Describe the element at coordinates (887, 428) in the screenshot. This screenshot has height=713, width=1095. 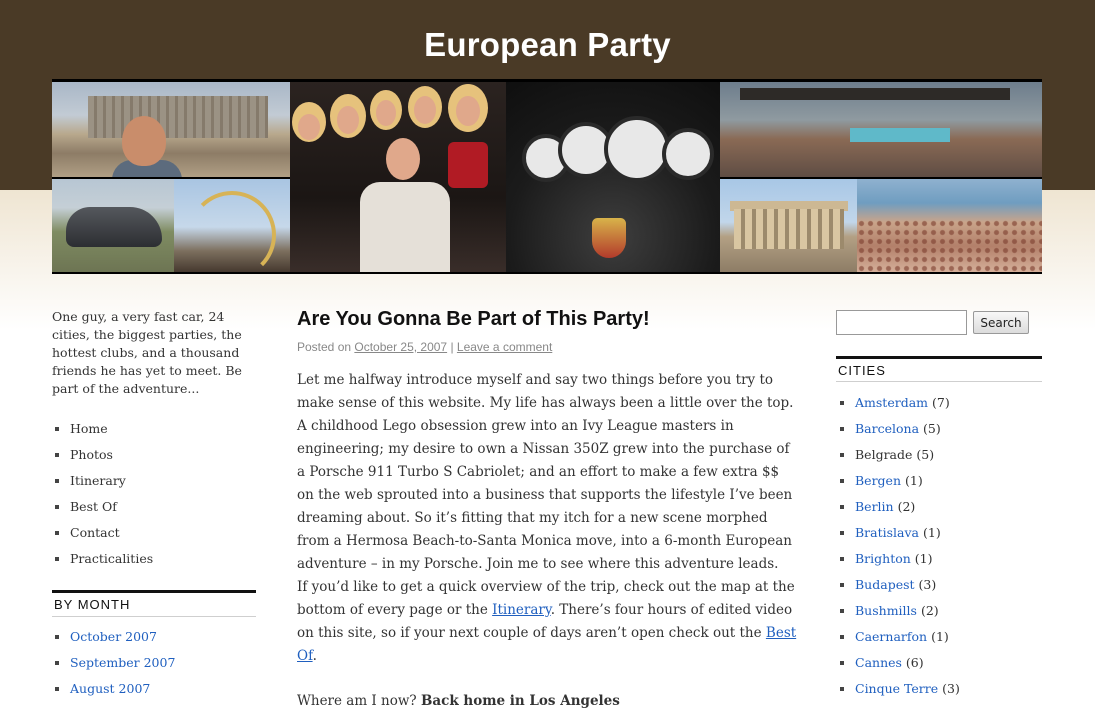
I see `city-link: Barcelona` at that location.